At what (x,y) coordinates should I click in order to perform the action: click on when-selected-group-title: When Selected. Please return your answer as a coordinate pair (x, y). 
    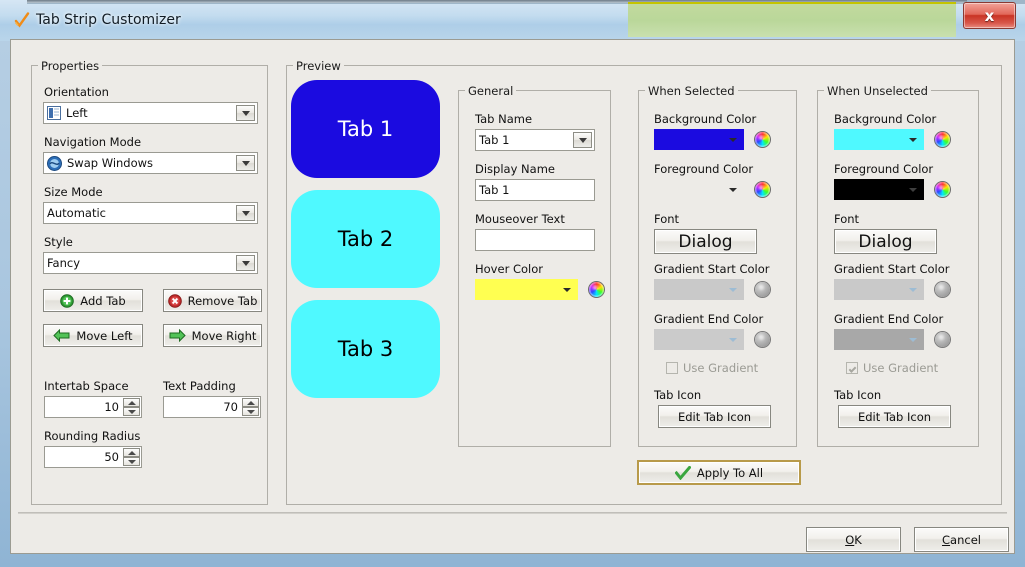
    Looking at the image, I should click on (691, 91).